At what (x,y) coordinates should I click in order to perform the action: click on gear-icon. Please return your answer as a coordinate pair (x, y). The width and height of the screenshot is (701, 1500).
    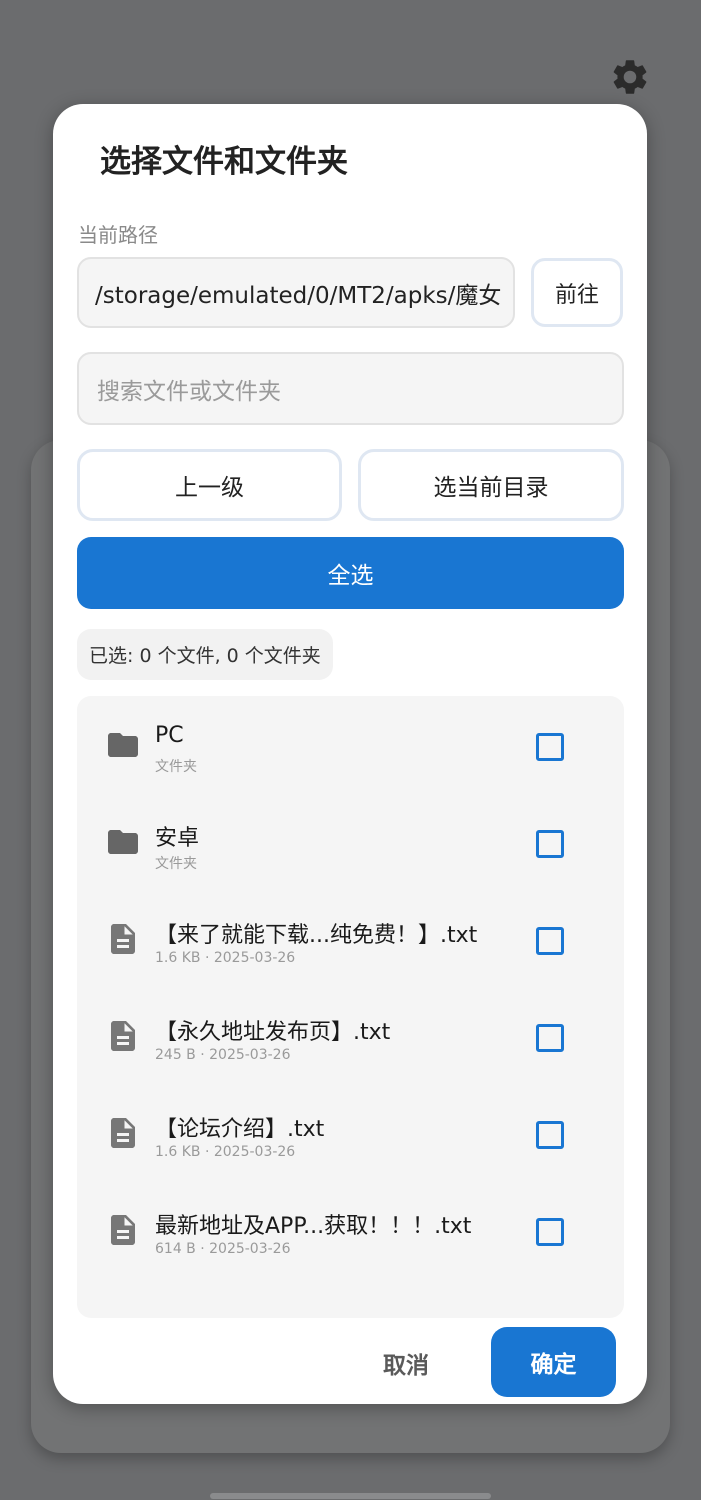
    Looking at the image, I should click on (630, 77).